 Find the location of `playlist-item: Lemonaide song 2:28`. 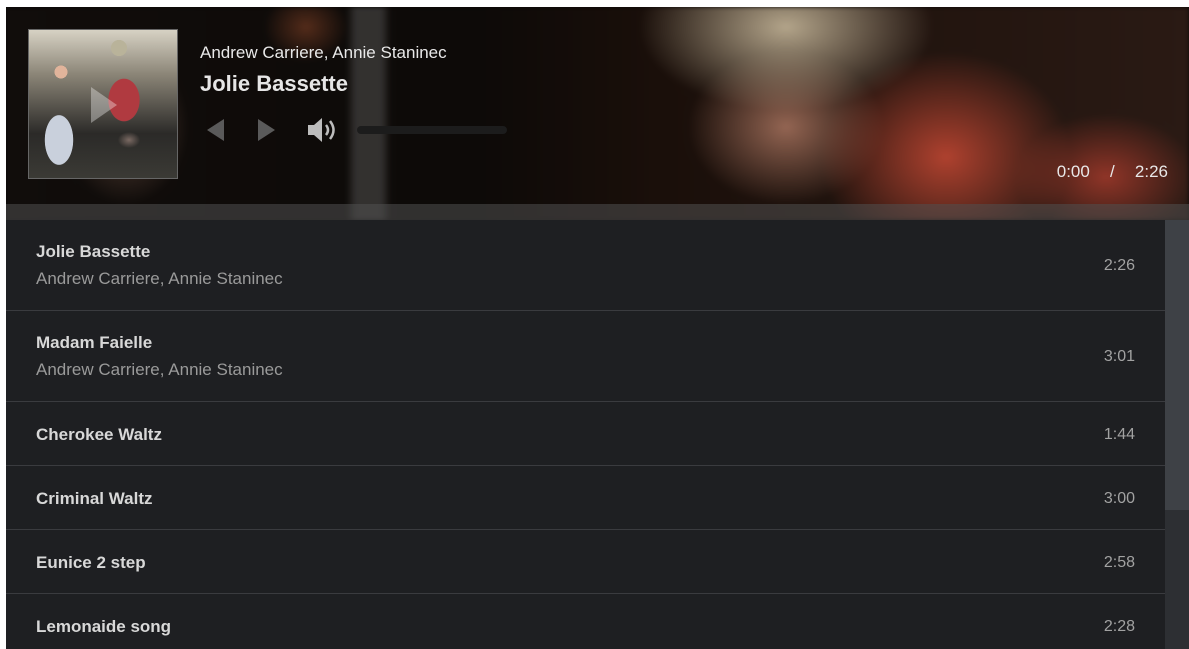

playlist-item: Lemonaide song 2:28 is located at coordinates (585, 621).